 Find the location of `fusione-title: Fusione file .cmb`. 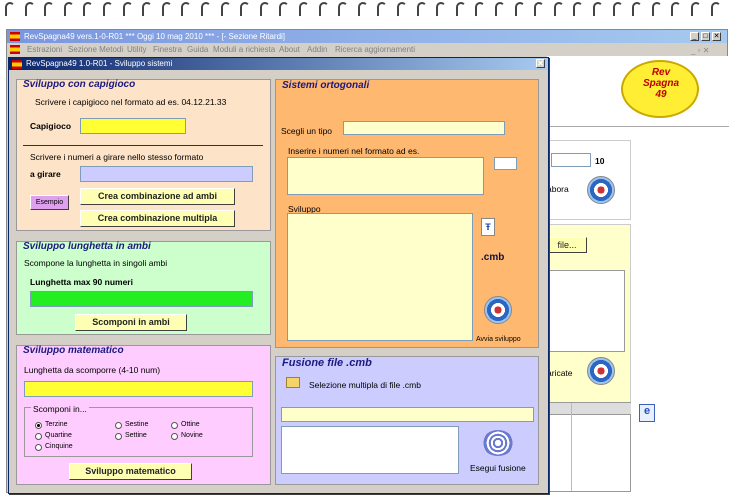

fusione-title: Fusione file .cmb is located at coordinates (327, 363).